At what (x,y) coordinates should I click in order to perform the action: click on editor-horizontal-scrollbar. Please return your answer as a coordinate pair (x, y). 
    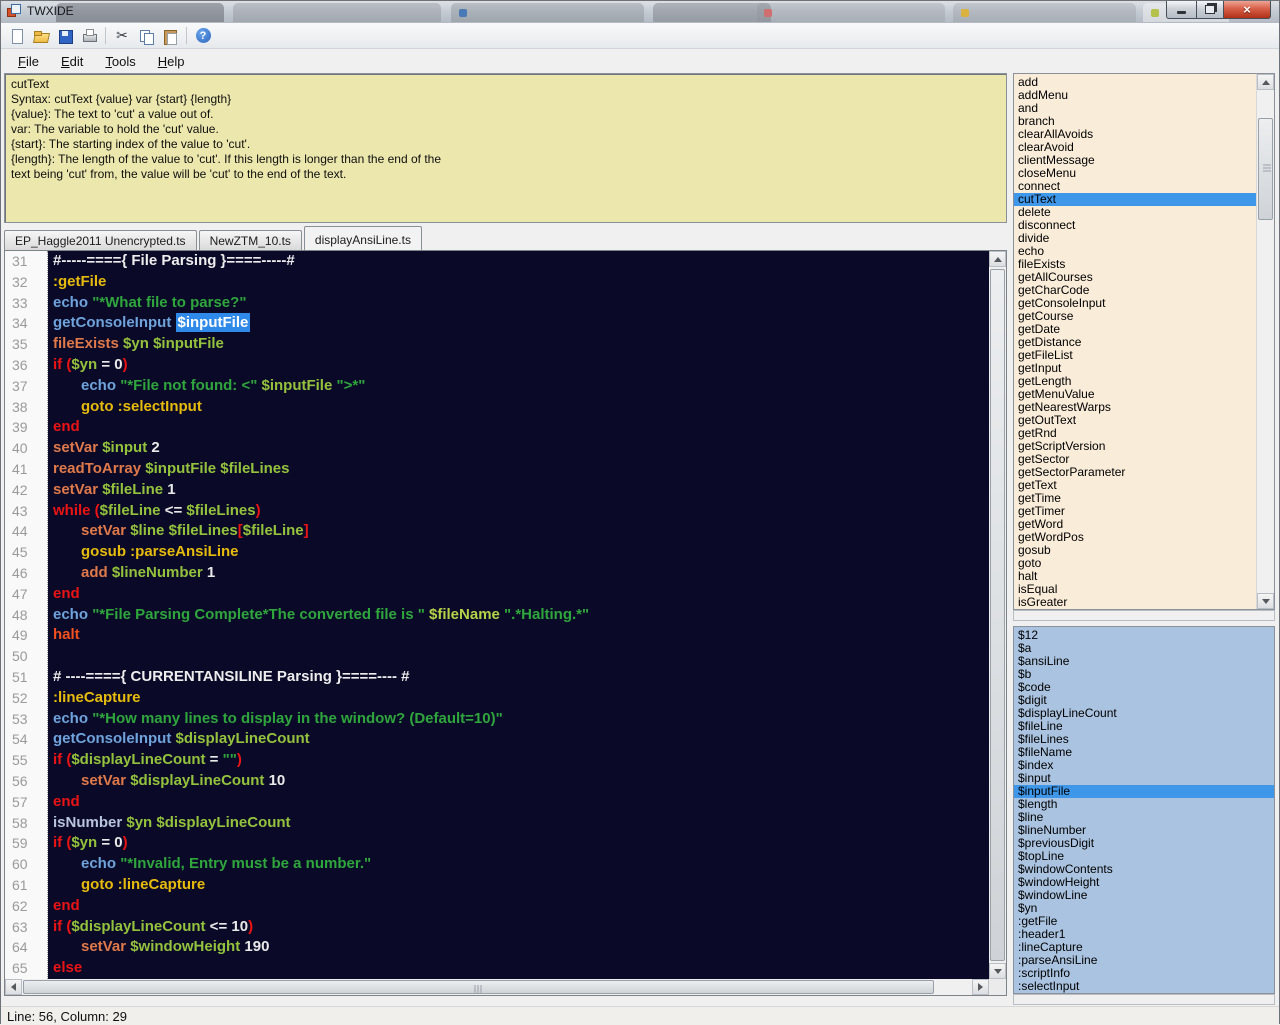
    Looking at the image, I should click on (497, 987).